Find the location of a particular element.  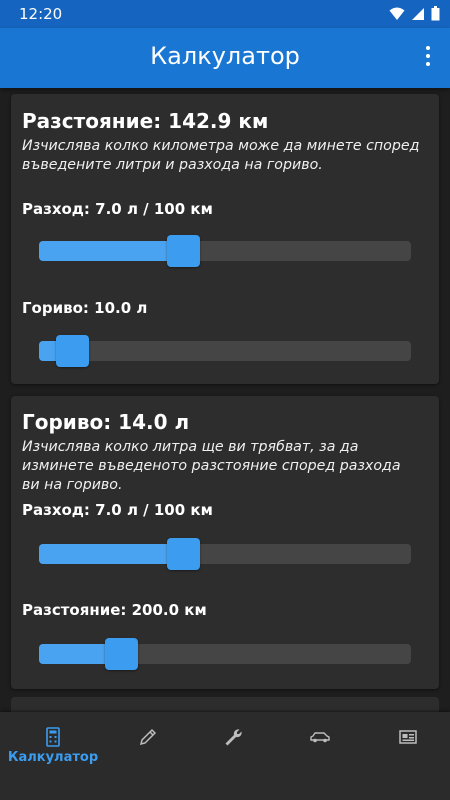

nav-calculator: Калкулатор is located at coordinates (49, 756).